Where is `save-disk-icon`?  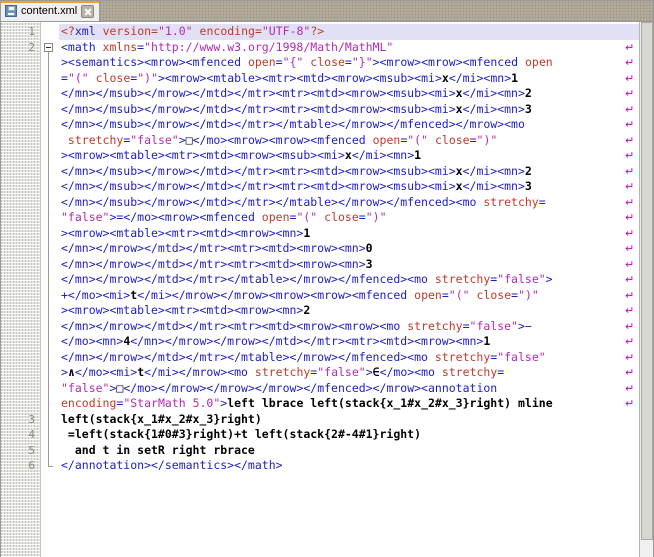
save-disk-icon is located at coordinates (11, 11).